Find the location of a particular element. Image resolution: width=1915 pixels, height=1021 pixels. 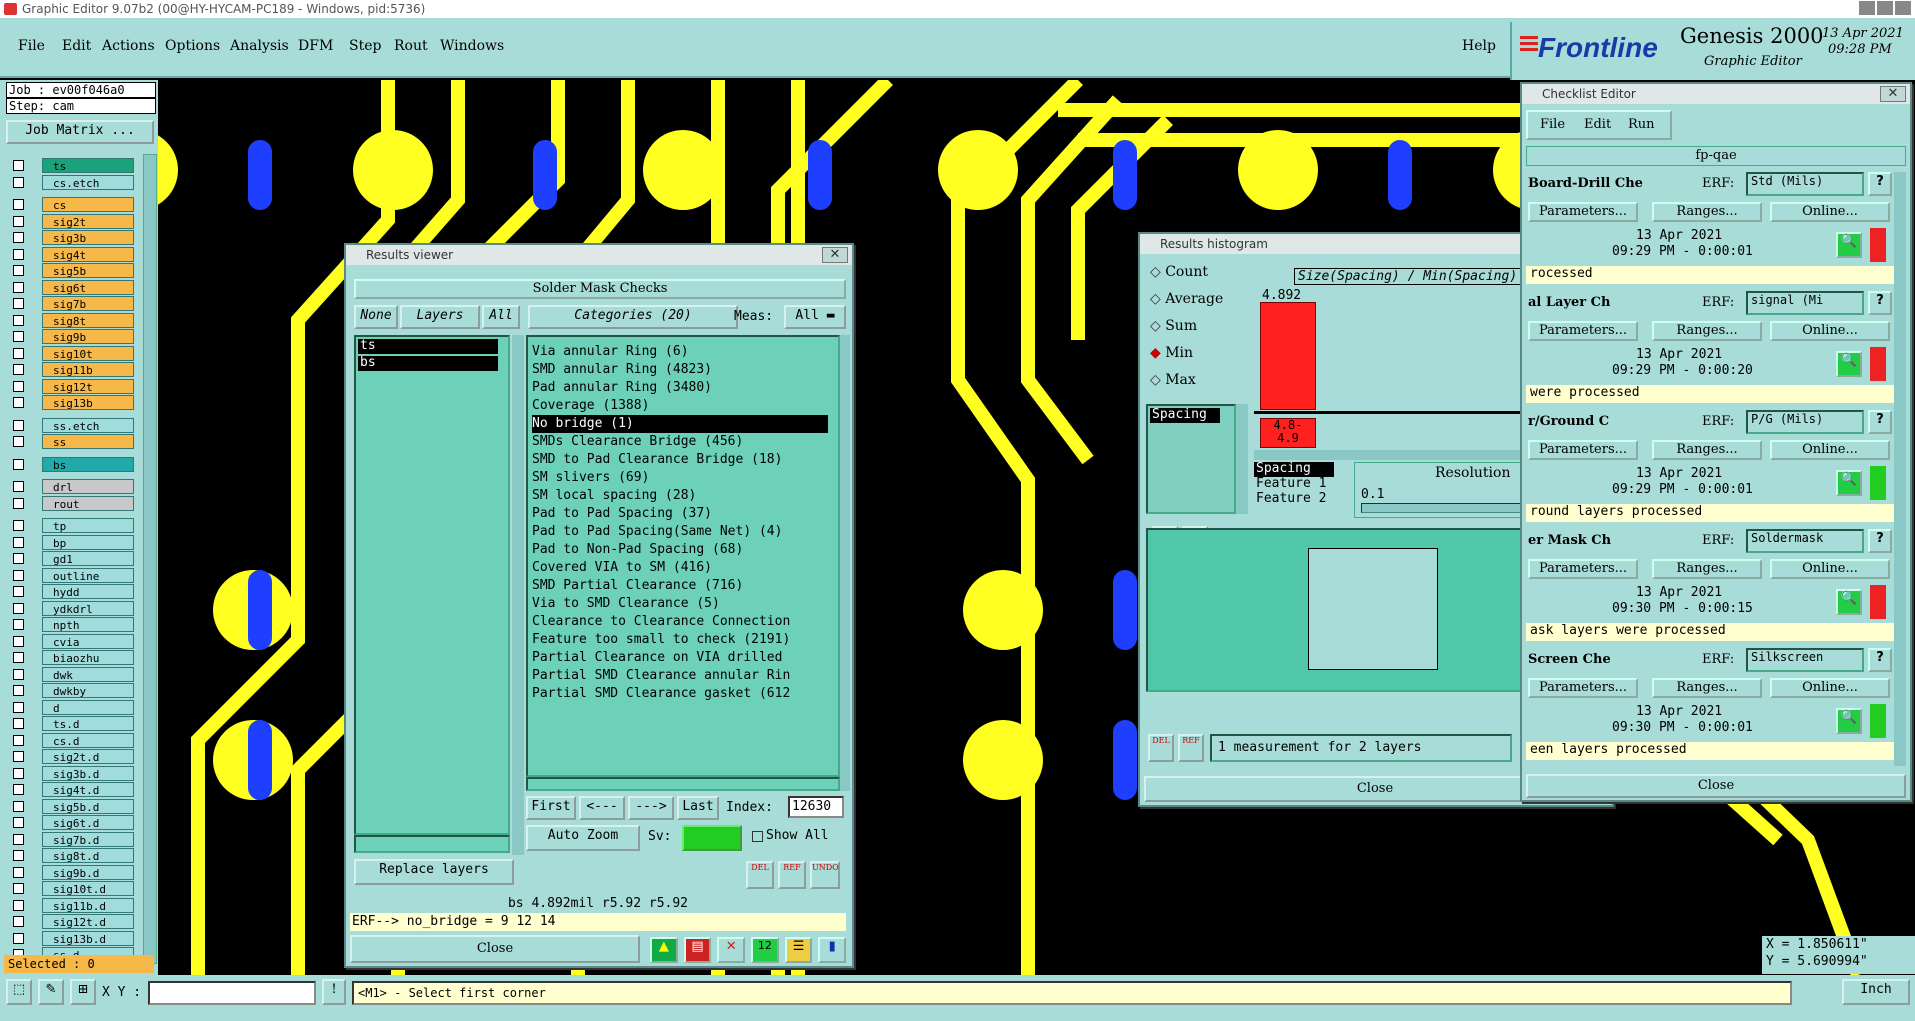

layer-name: dwkby is located at coordinates (88, 690).